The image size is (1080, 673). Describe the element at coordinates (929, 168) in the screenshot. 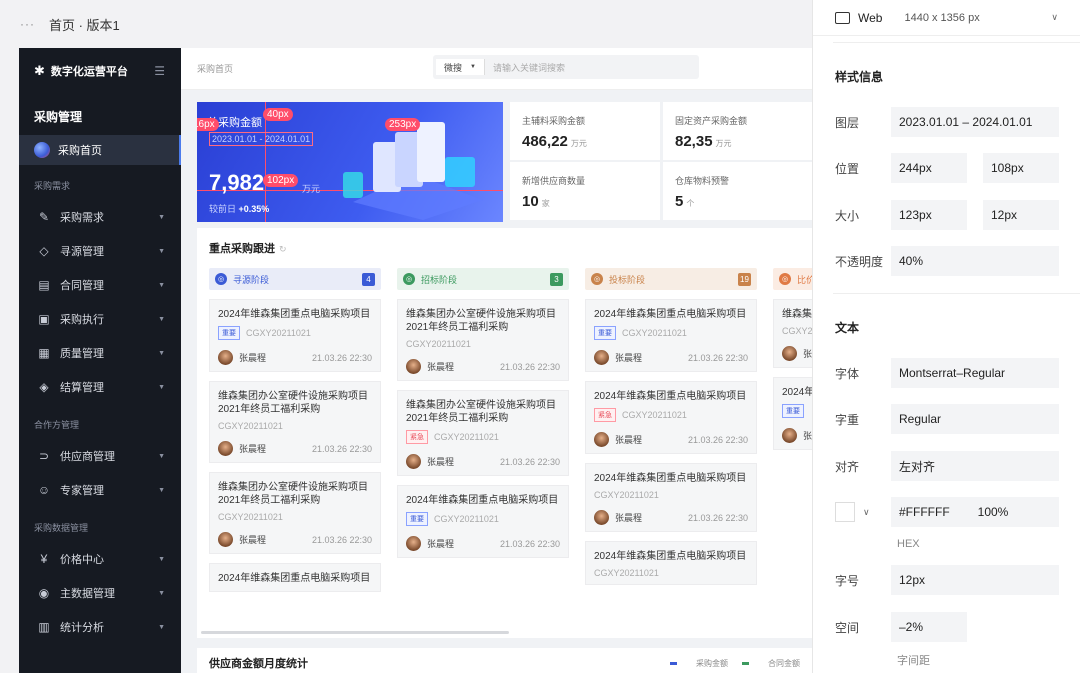

I see `position-x-field: 244px` at that location.